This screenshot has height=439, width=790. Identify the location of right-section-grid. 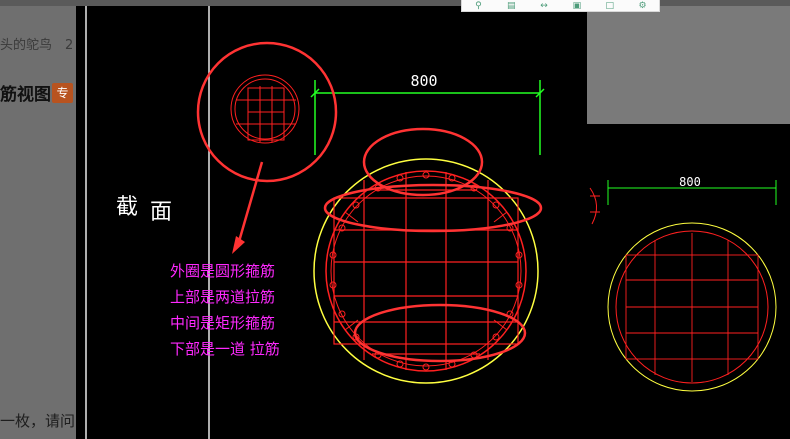
(692, 307).